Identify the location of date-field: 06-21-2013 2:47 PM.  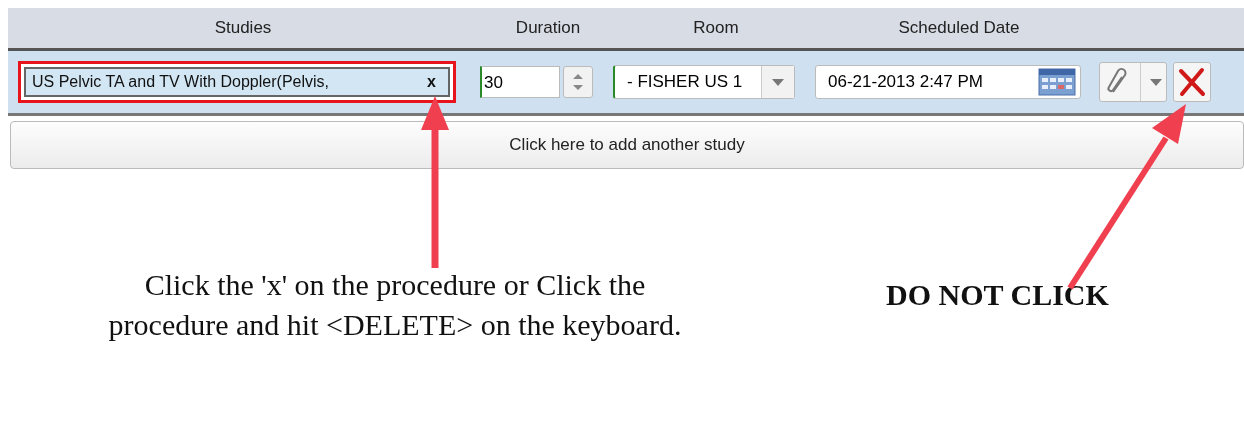
(948, 82).